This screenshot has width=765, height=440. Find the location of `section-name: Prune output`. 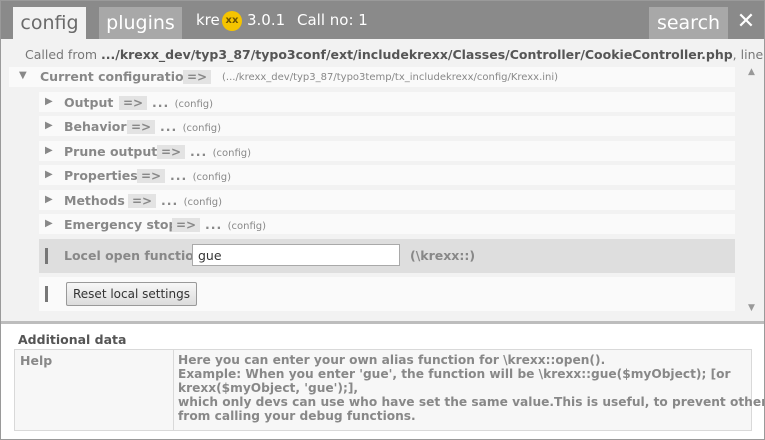

section-name: Prune output is located at coordinates (111, 151).